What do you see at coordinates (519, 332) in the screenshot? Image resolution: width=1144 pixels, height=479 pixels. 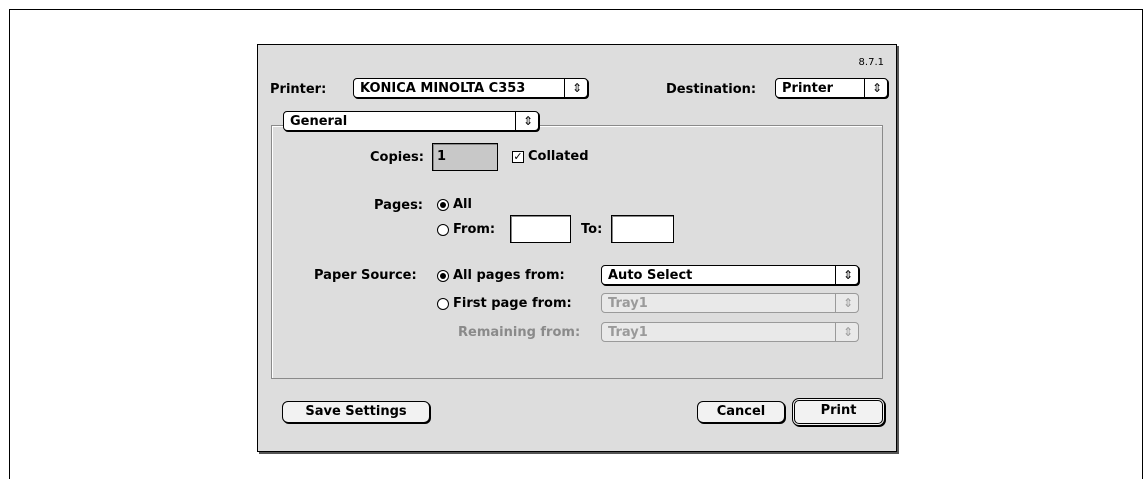 I see `remaining-from-label: Remaining from:` at bounding box center [519, 332].